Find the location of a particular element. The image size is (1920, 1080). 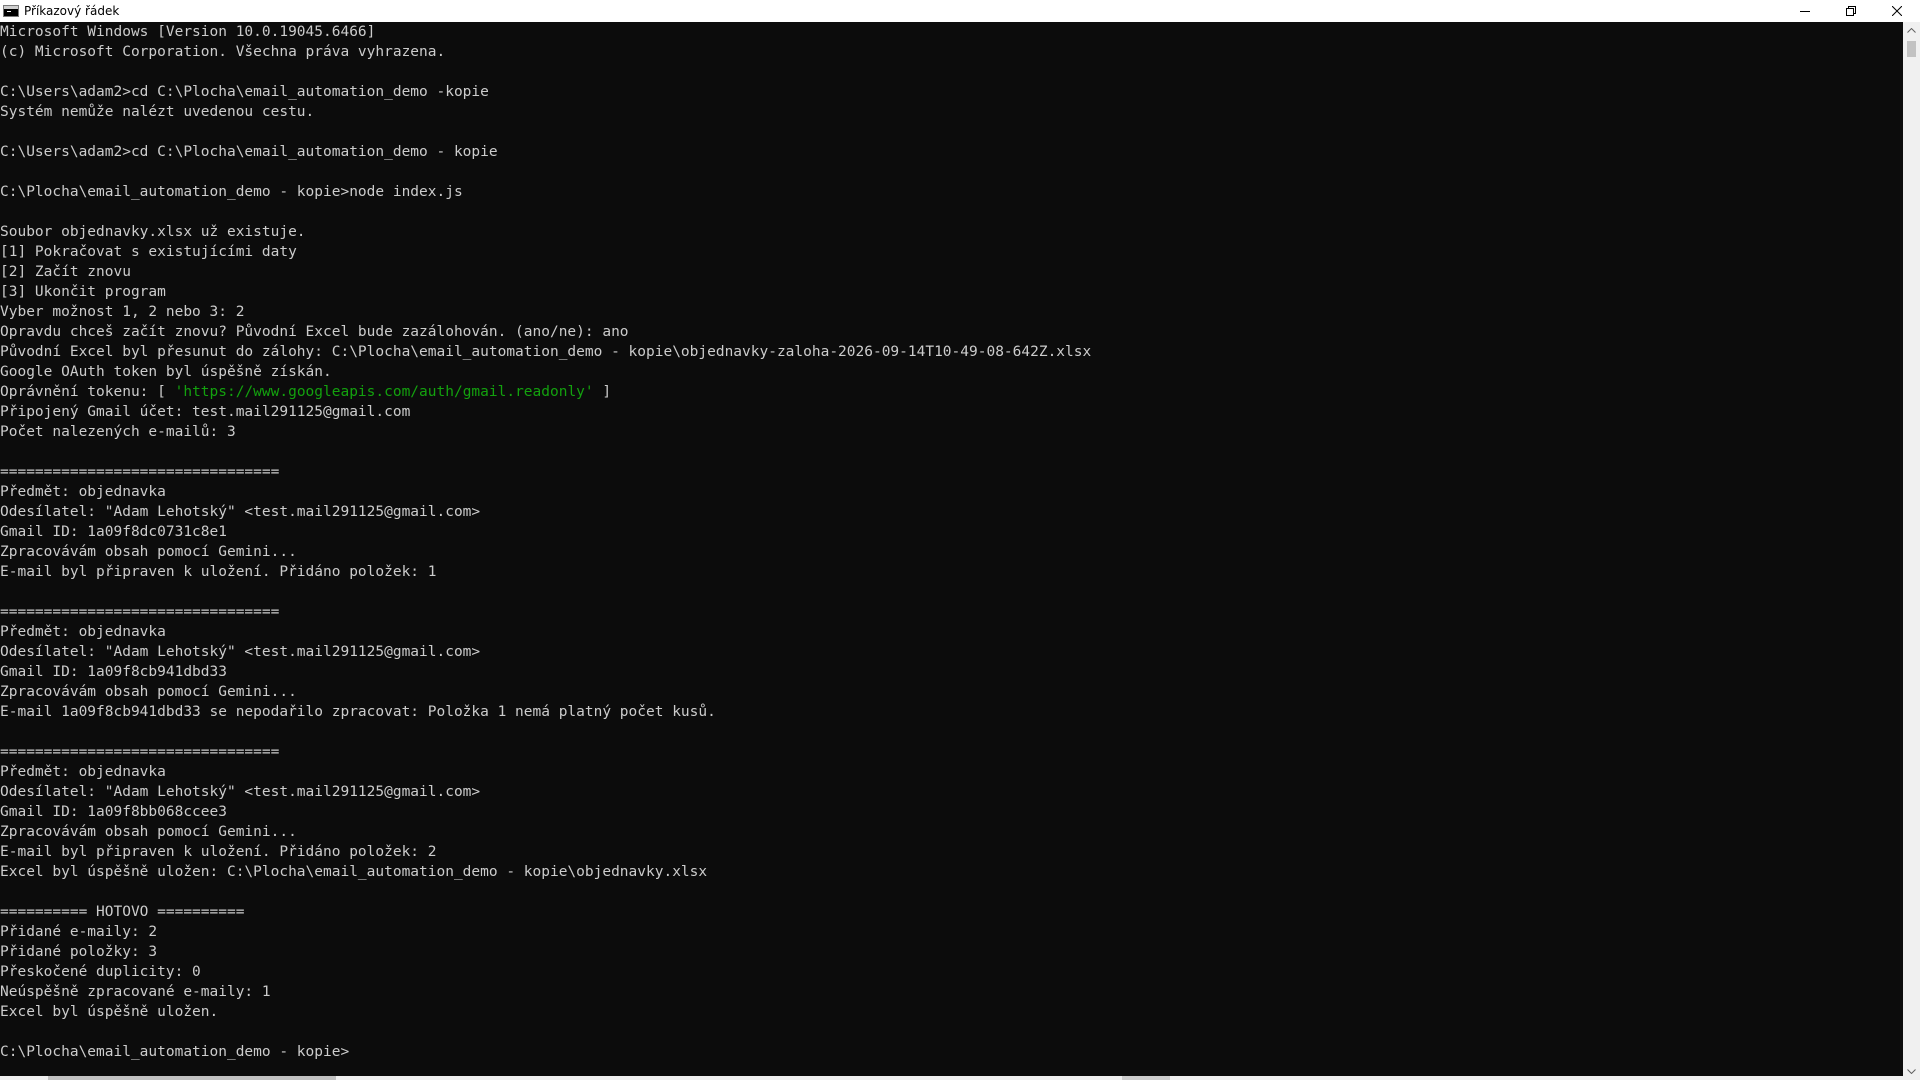

console-line: ========== HOTOVO ========== is located at coordinates (122, 912).